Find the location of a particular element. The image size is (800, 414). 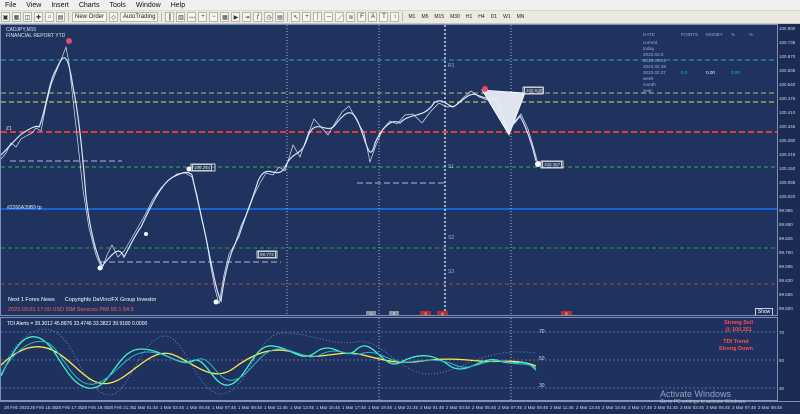

time-marker-tag: 2 is located at coordinates (394, 313).